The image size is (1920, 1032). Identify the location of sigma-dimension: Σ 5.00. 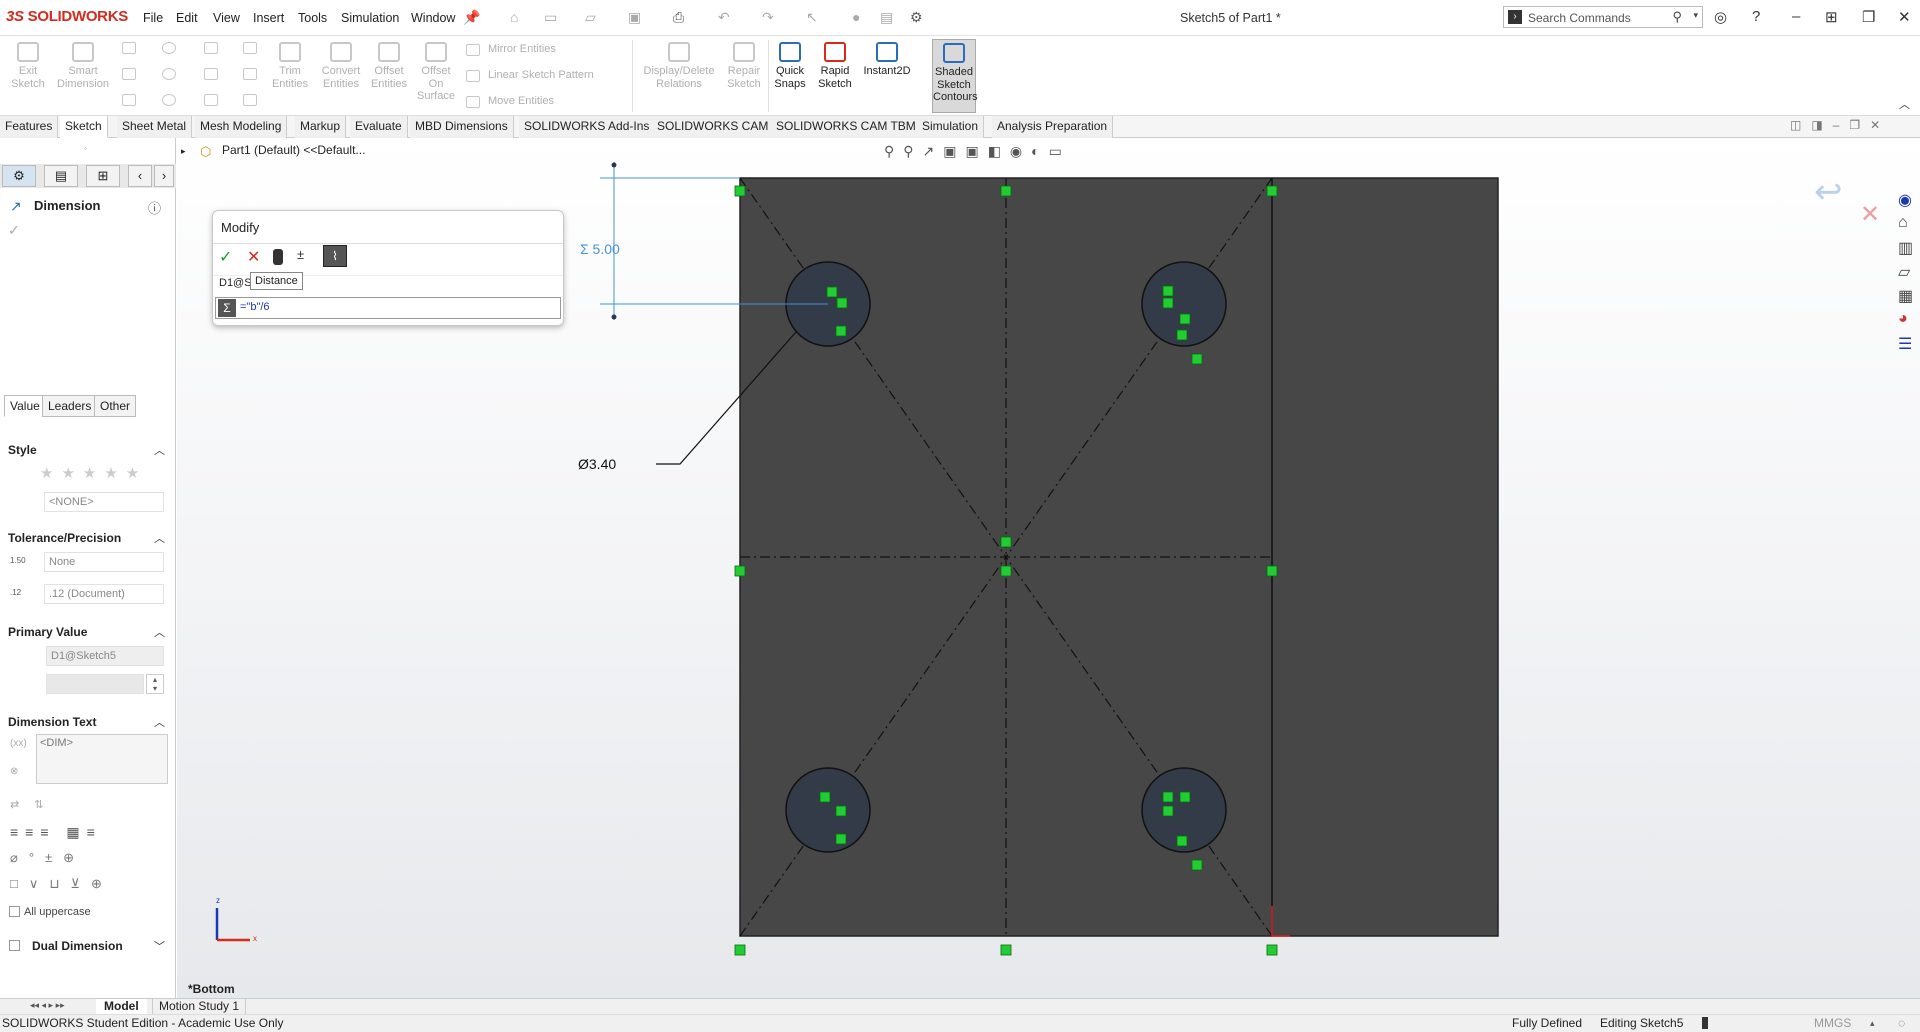
(600, 249).